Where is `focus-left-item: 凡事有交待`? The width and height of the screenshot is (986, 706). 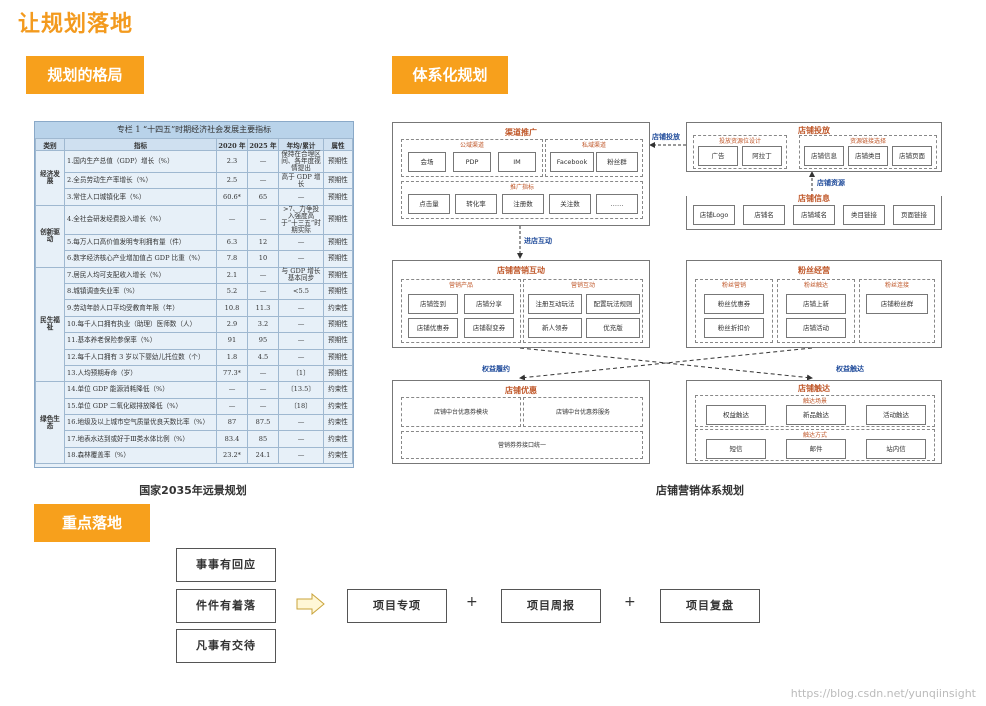 focus-left-item: 凡事有交待 is located at coordinates (226, 646).